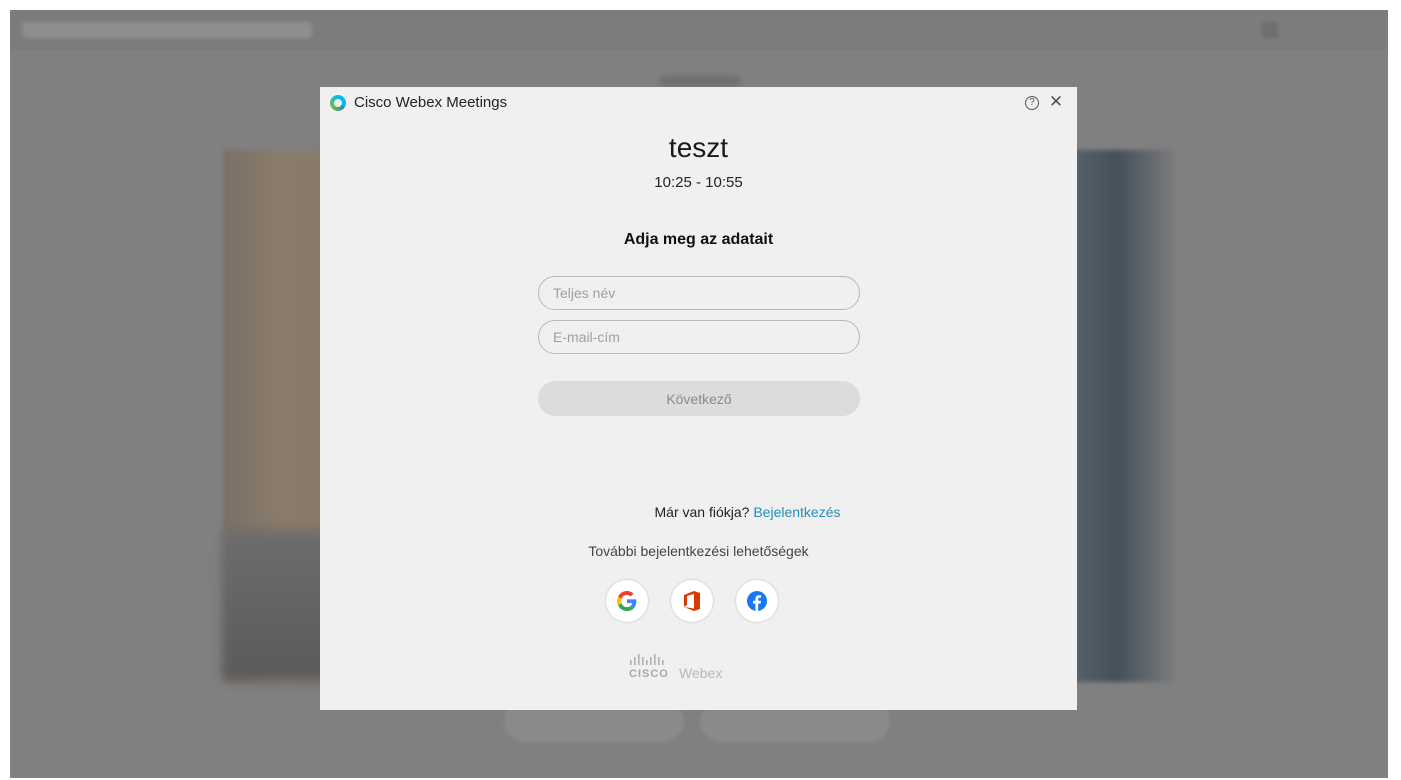  I want to click on background-titlebar, so click(699, 30).